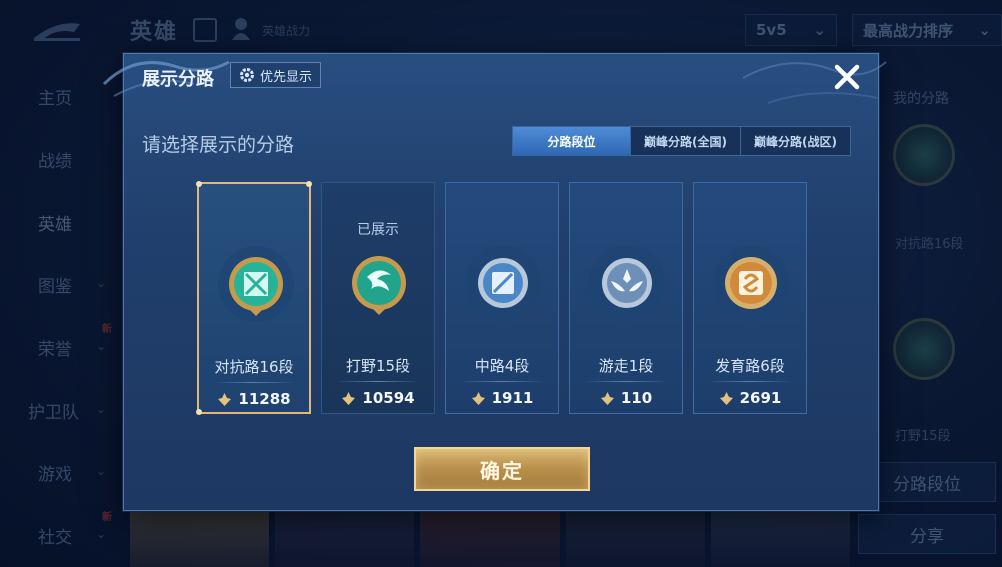 Image resolution: width=1002 pixels, height=567 pixels. I want to click on tab-lane-rank: 分路段位, so click(572, 141).